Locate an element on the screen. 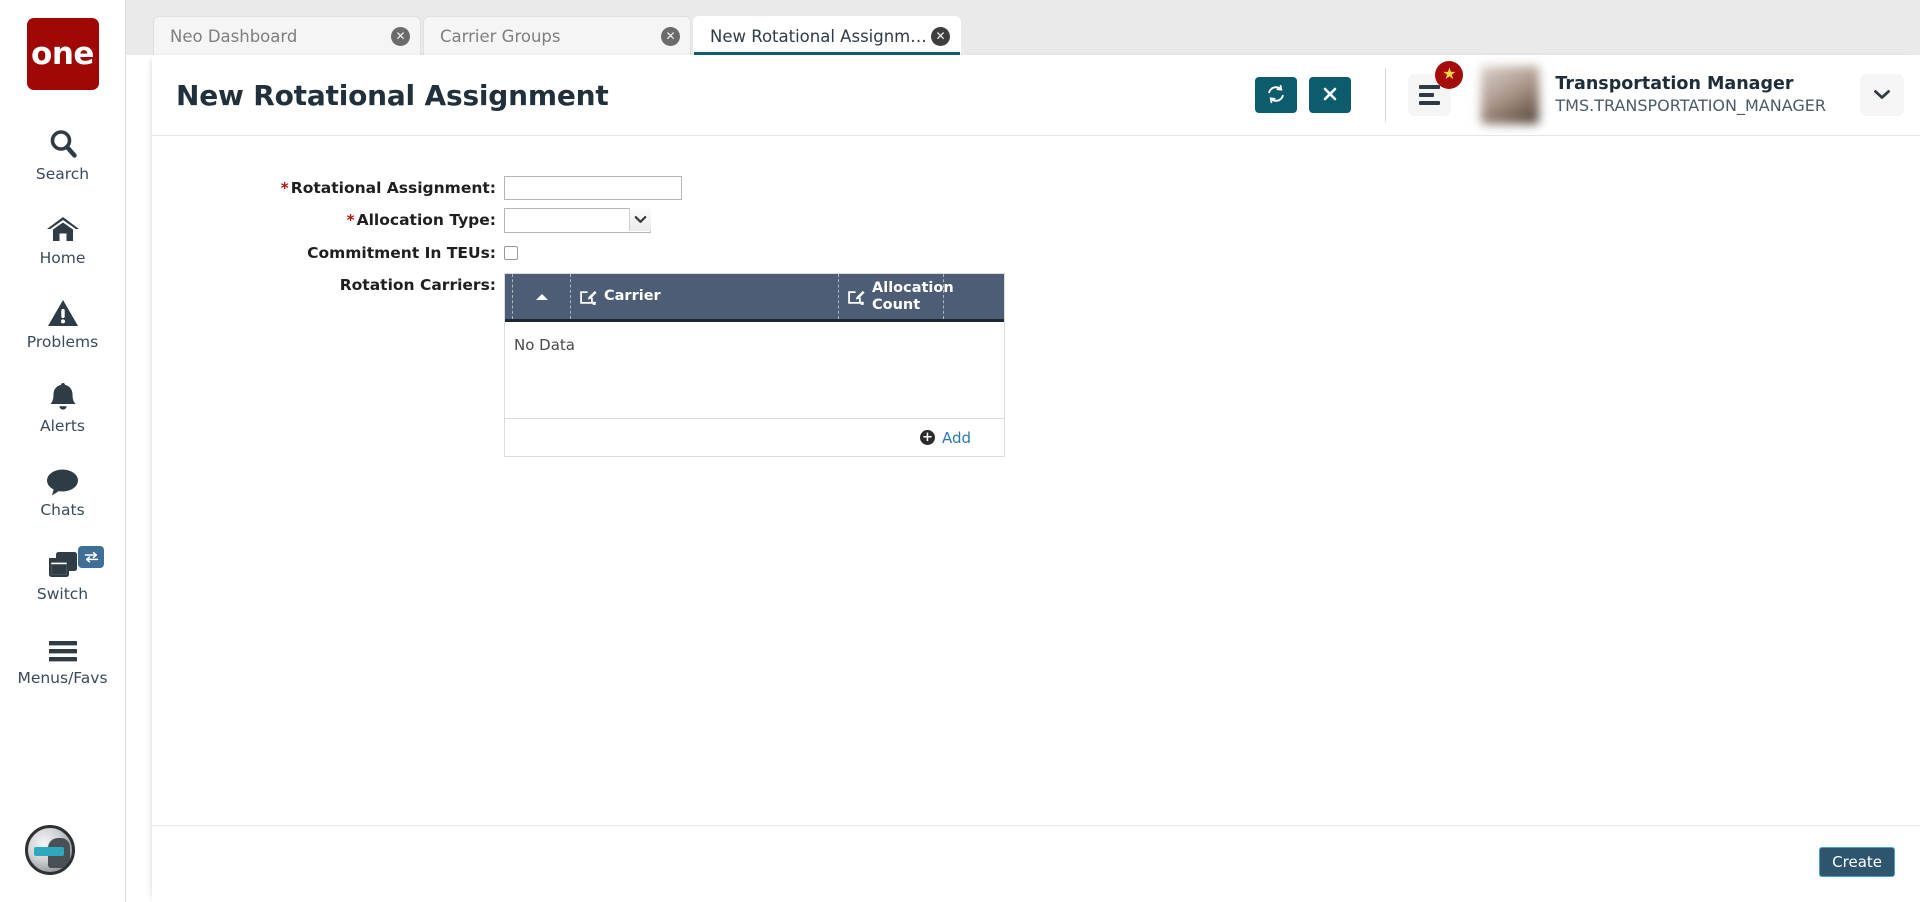 The width and height of the screenshot is (1920, 902). sidebar-item-menus-favs: Menus/Favs is located at coordinates (62, 658).